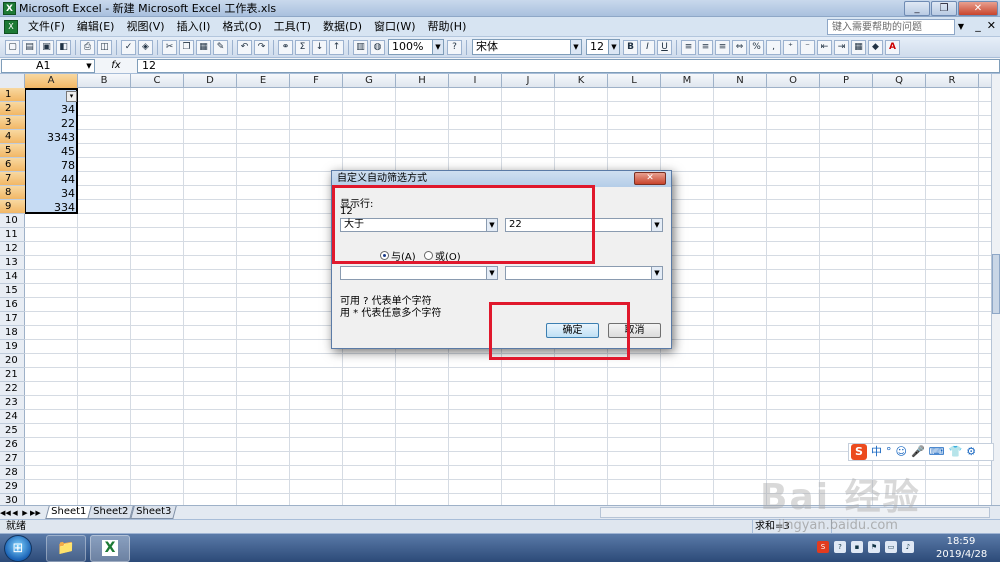  What do you see at coordinates (419, 273) in the screenshot?
I see `condition2-operator-select: ▼` at bounding box center [419, 273].